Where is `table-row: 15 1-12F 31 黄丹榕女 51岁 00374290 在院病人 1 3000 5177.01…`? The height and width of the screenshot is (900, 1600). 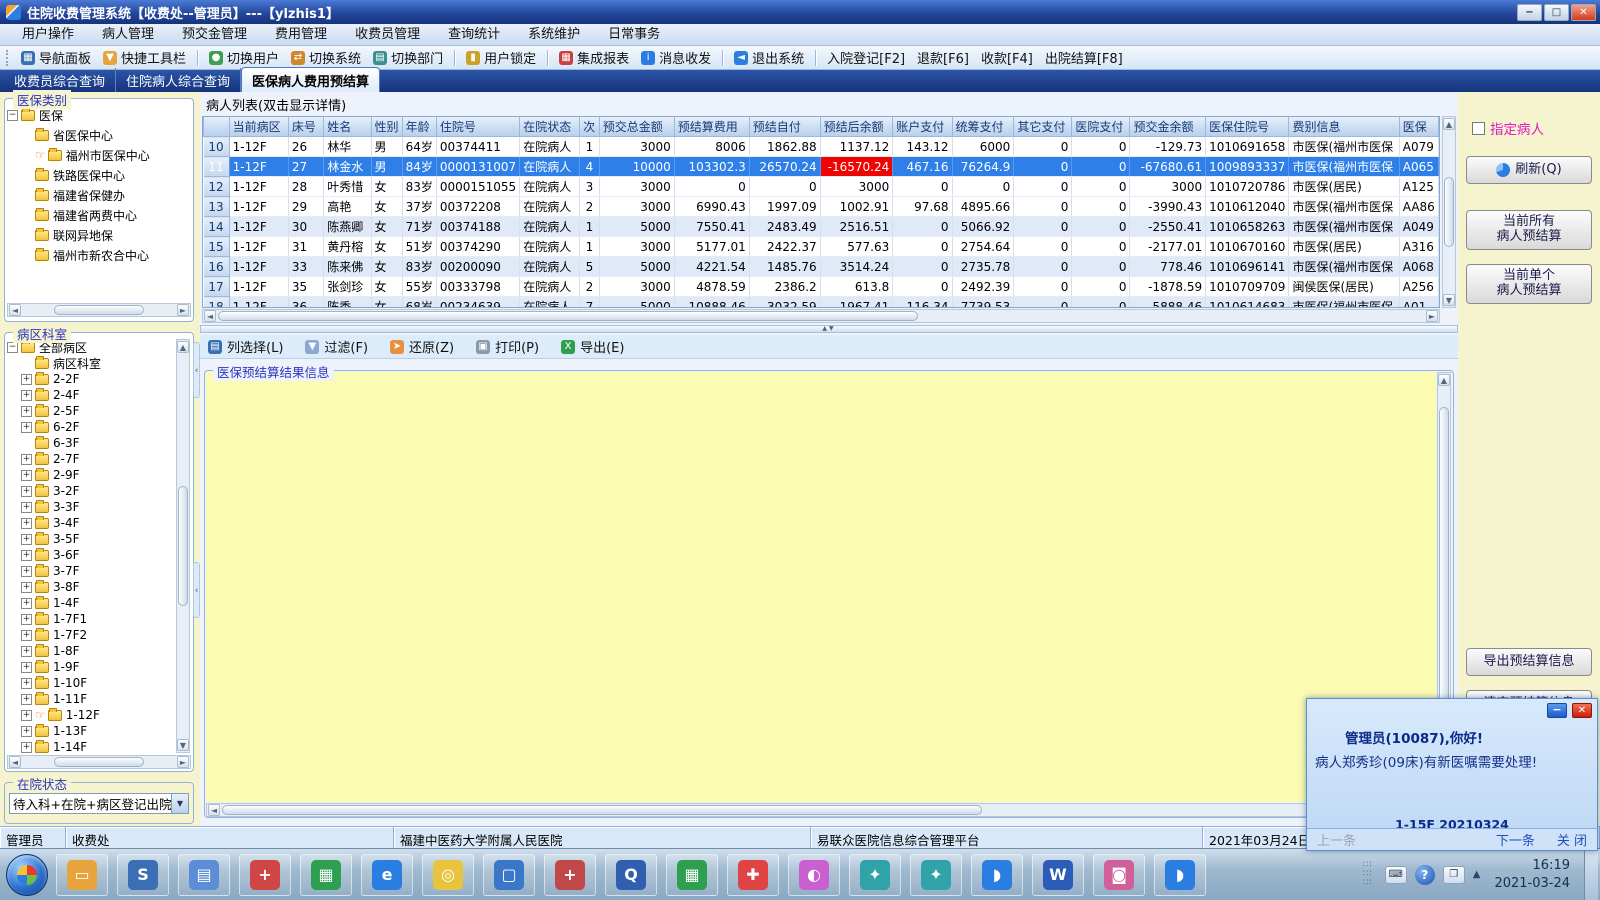
table-row: 15 1-12F 31 黄丹榕女 51岁 00374290 在院病人 1 3000 5177.01… is located at coordinates (821, 246).